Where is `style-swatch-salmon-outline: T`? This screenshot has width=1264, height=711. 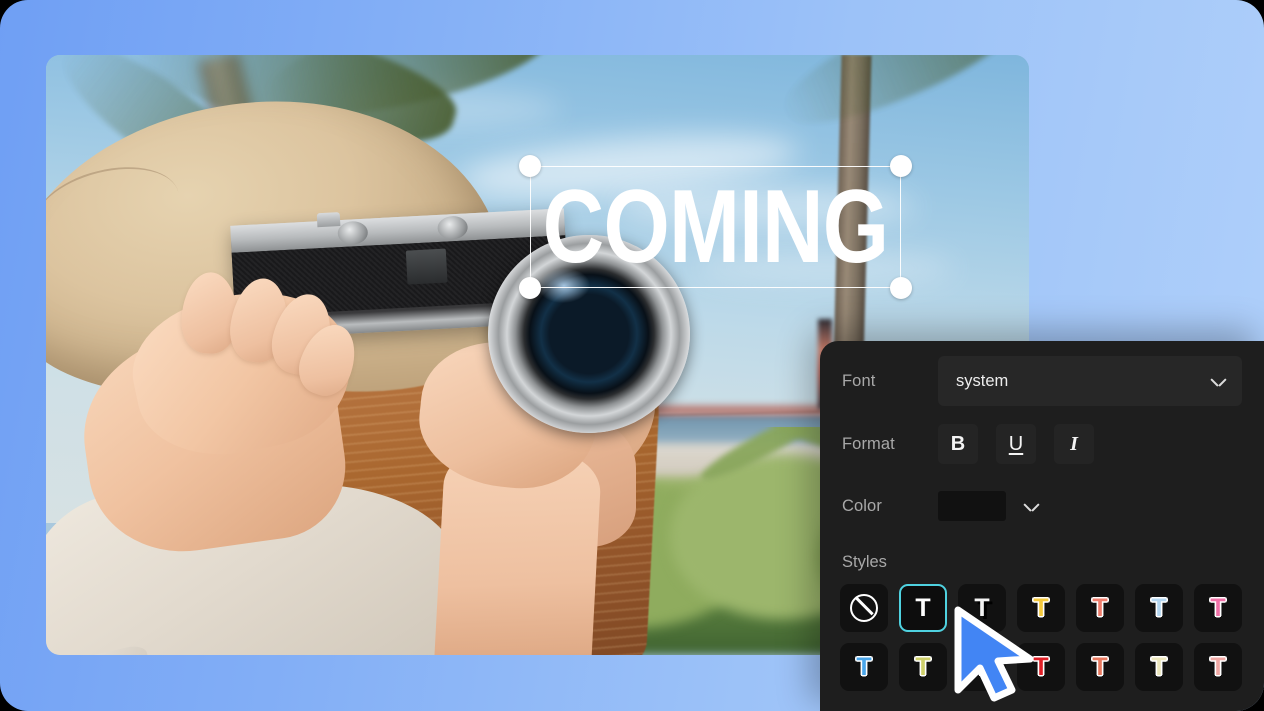 style-swatch-salmon-outline: T is located at coordinates (1100, 667).